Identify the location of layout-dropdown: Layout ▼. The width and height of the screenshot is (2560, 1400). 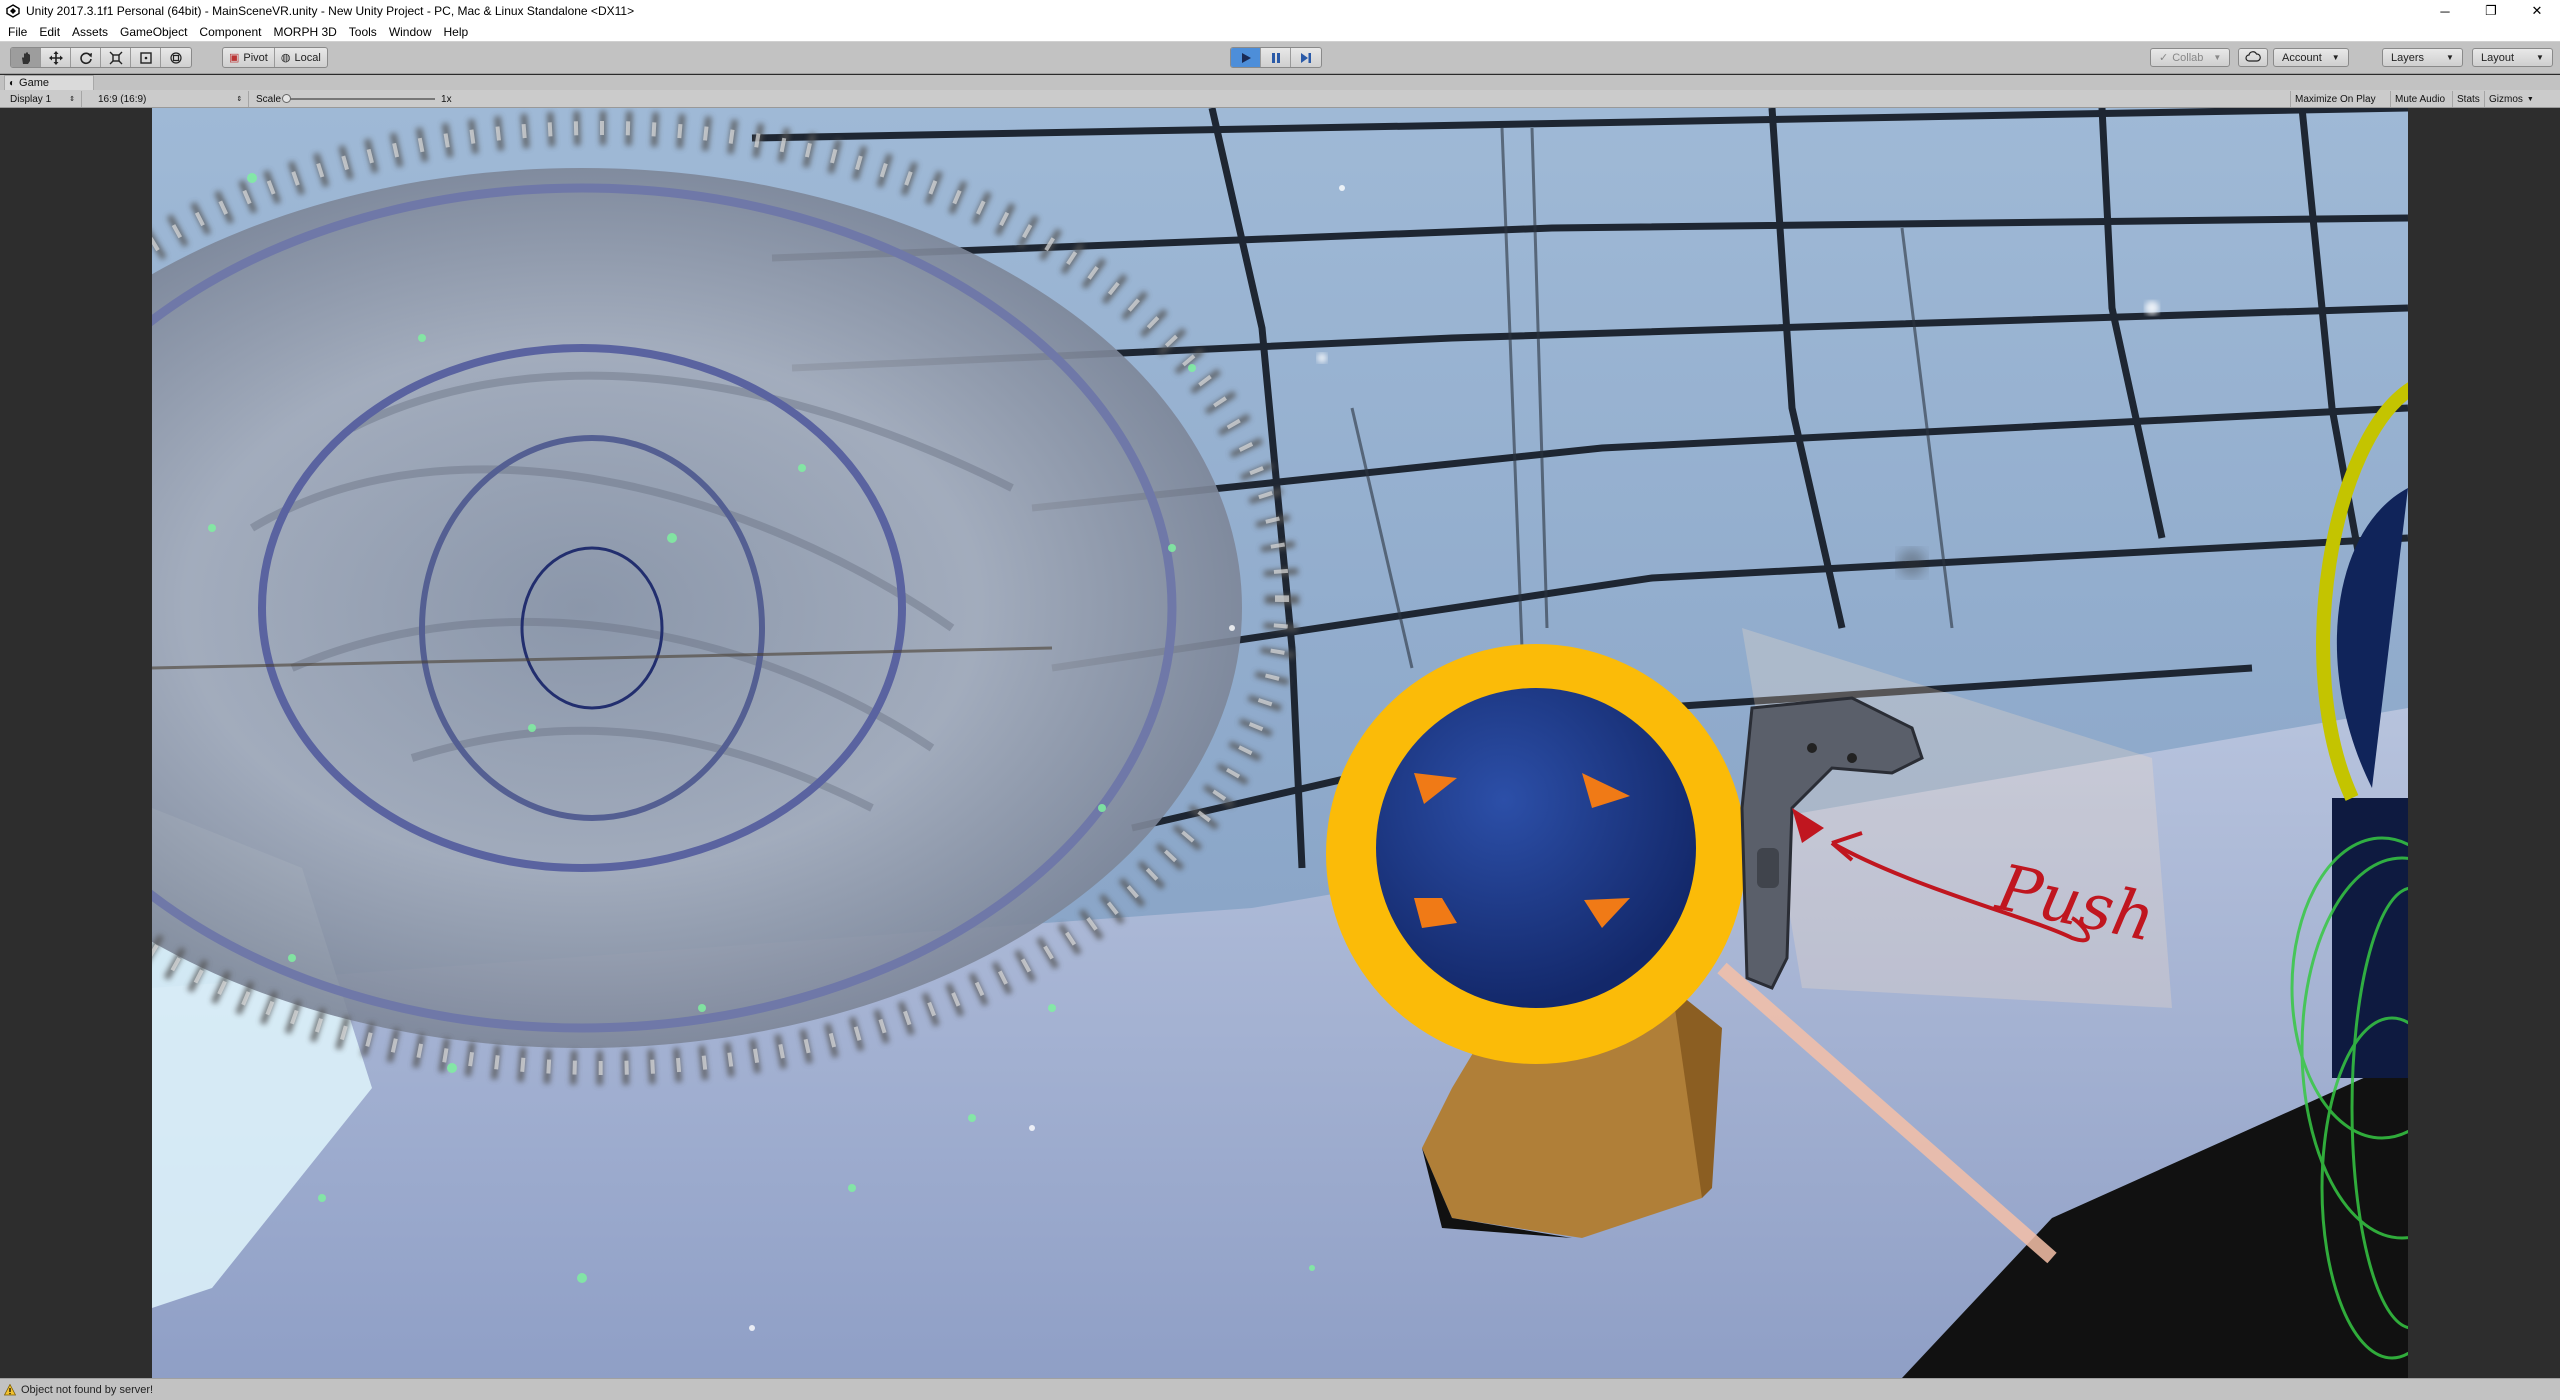
(2512, 57).